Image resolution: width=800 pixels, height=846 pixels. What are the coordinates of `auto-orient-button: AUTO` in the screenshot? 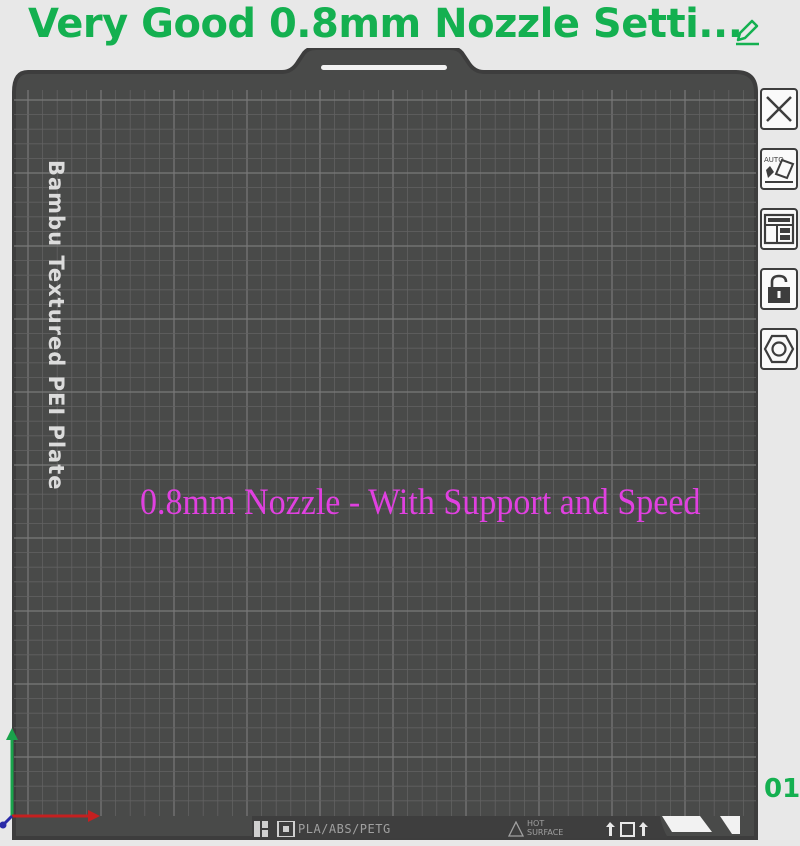 It's located at (779, 169).